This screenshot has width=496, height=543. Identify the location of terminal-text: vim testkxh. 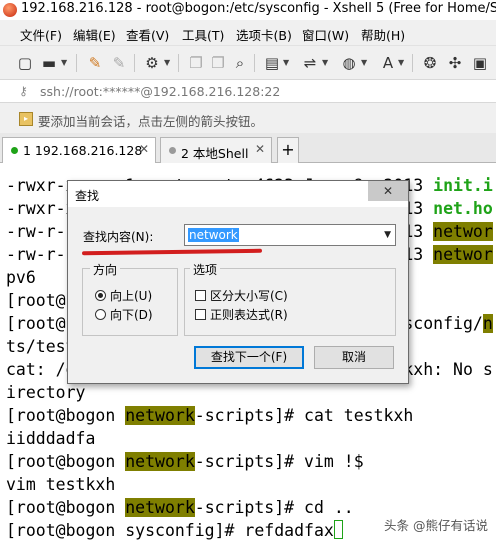
(61, 484).